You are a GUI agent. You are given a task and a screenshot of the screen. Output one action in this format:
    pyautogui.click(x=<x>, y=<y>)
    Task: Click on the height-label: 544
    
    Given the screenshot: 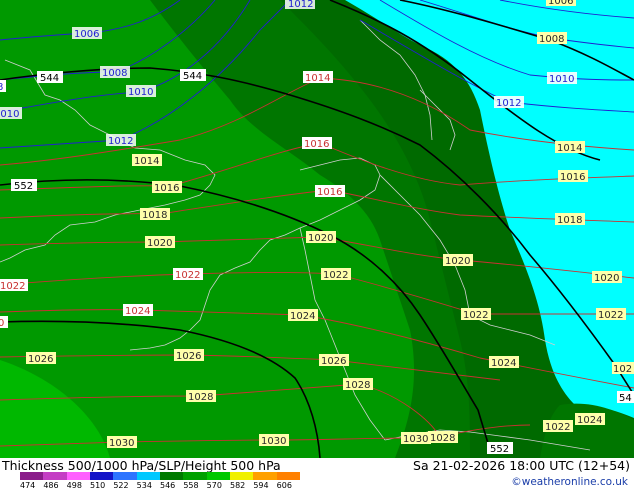 What is the action you would take?
    pyautogui.click(x=50, y=77)
    